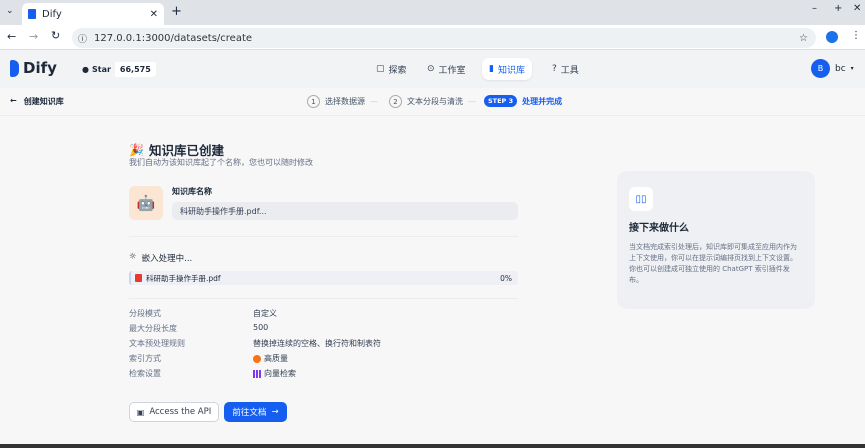 This screenshot has width=865, height=448. What do you see at coordinates (212, 373) in the screenshot?
I see `setting-row: 检索设置 向量检索` at bounding box center [212, 373].